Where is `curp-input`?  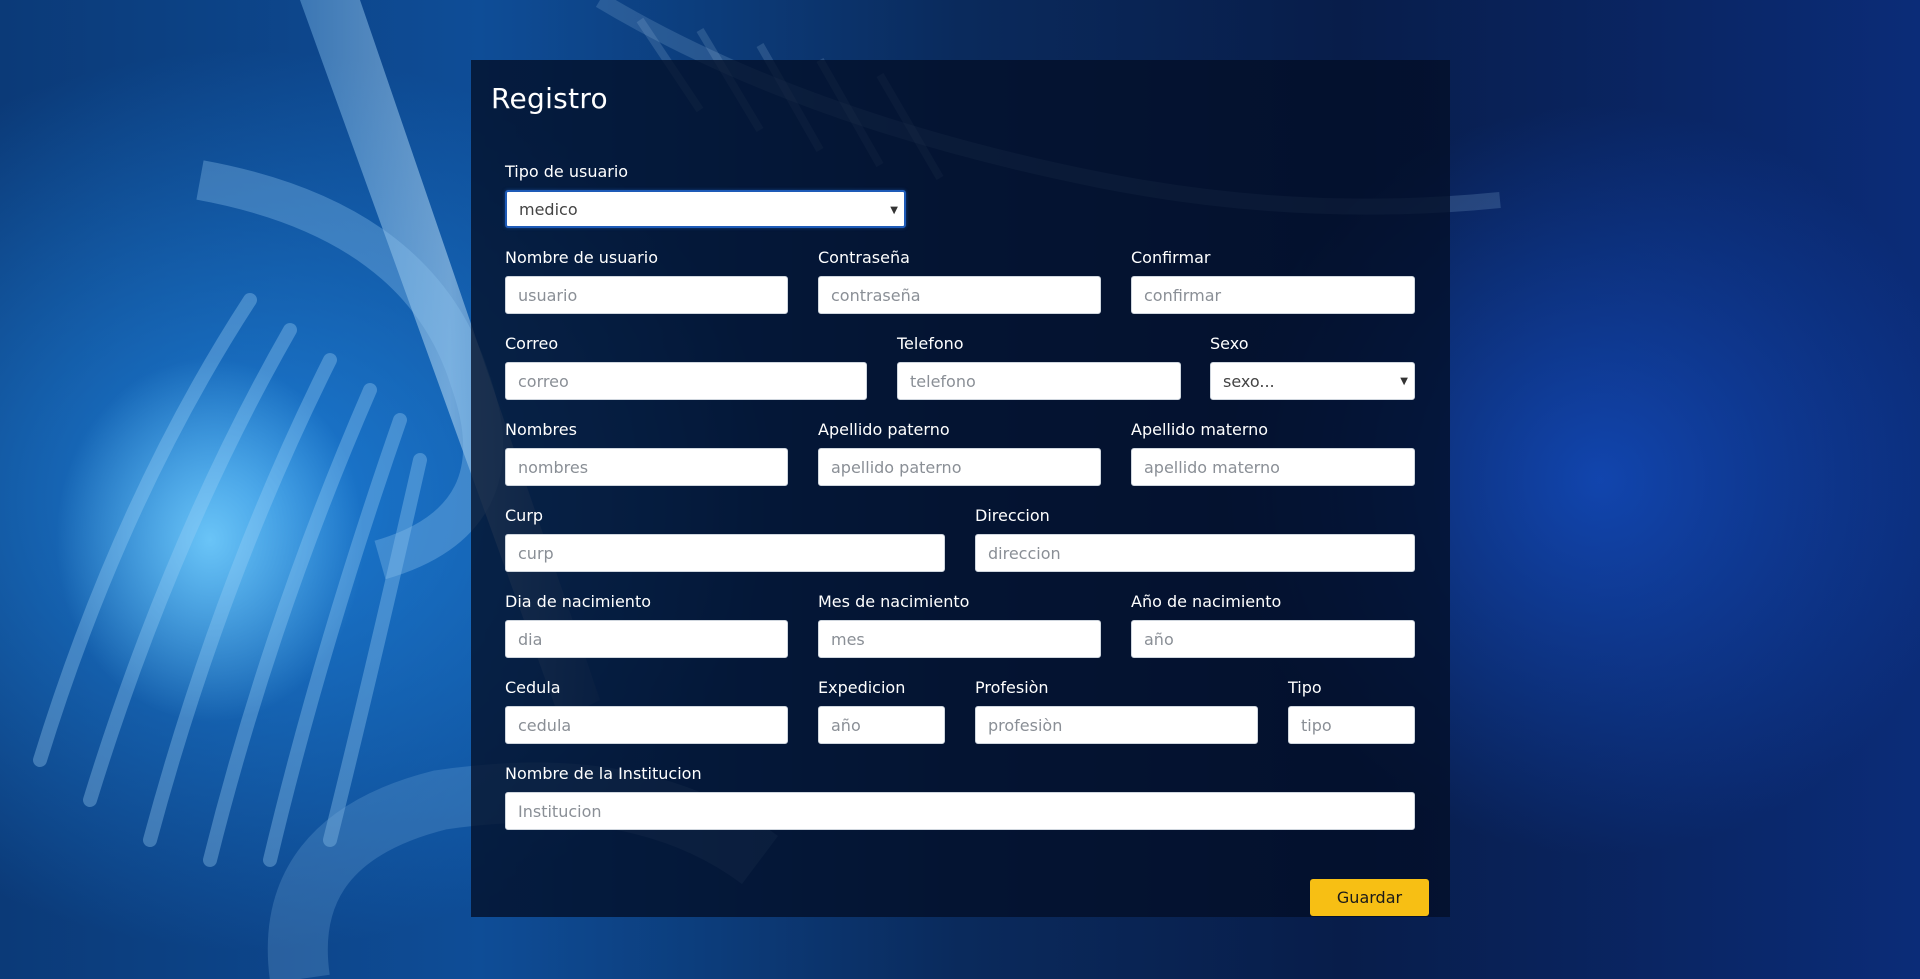 curp-input is located at coordinates (725, 553).